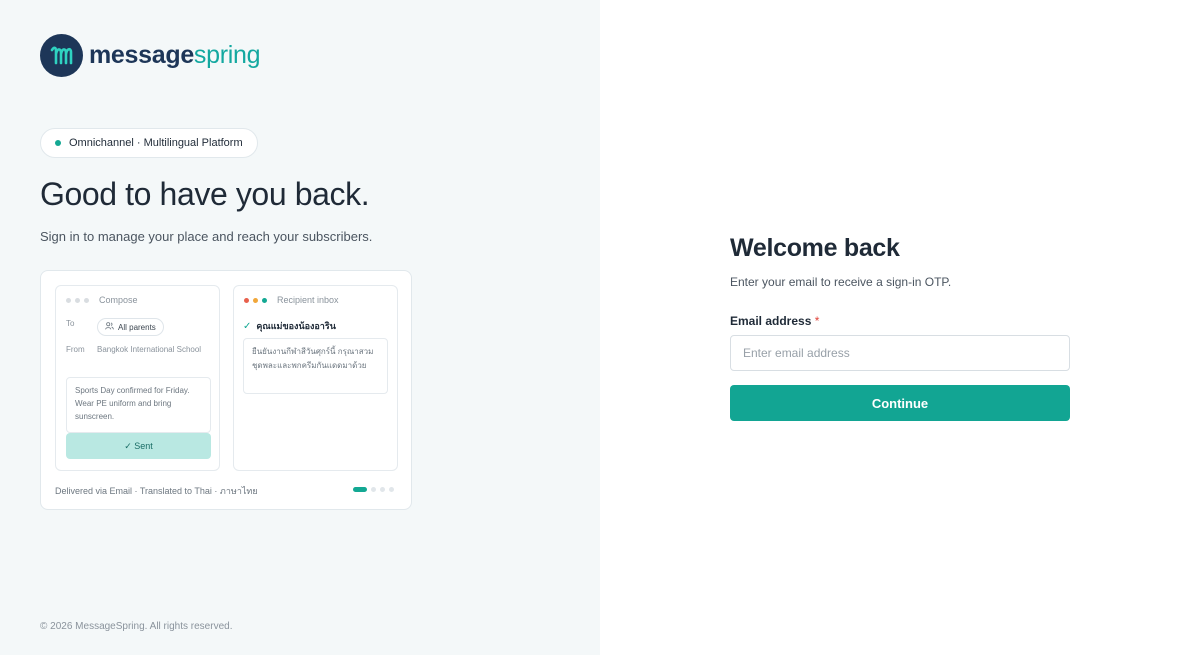  Describe the element at coordinates (900, 403) in the screenshot. I see `continue-button: Continue` at that location.